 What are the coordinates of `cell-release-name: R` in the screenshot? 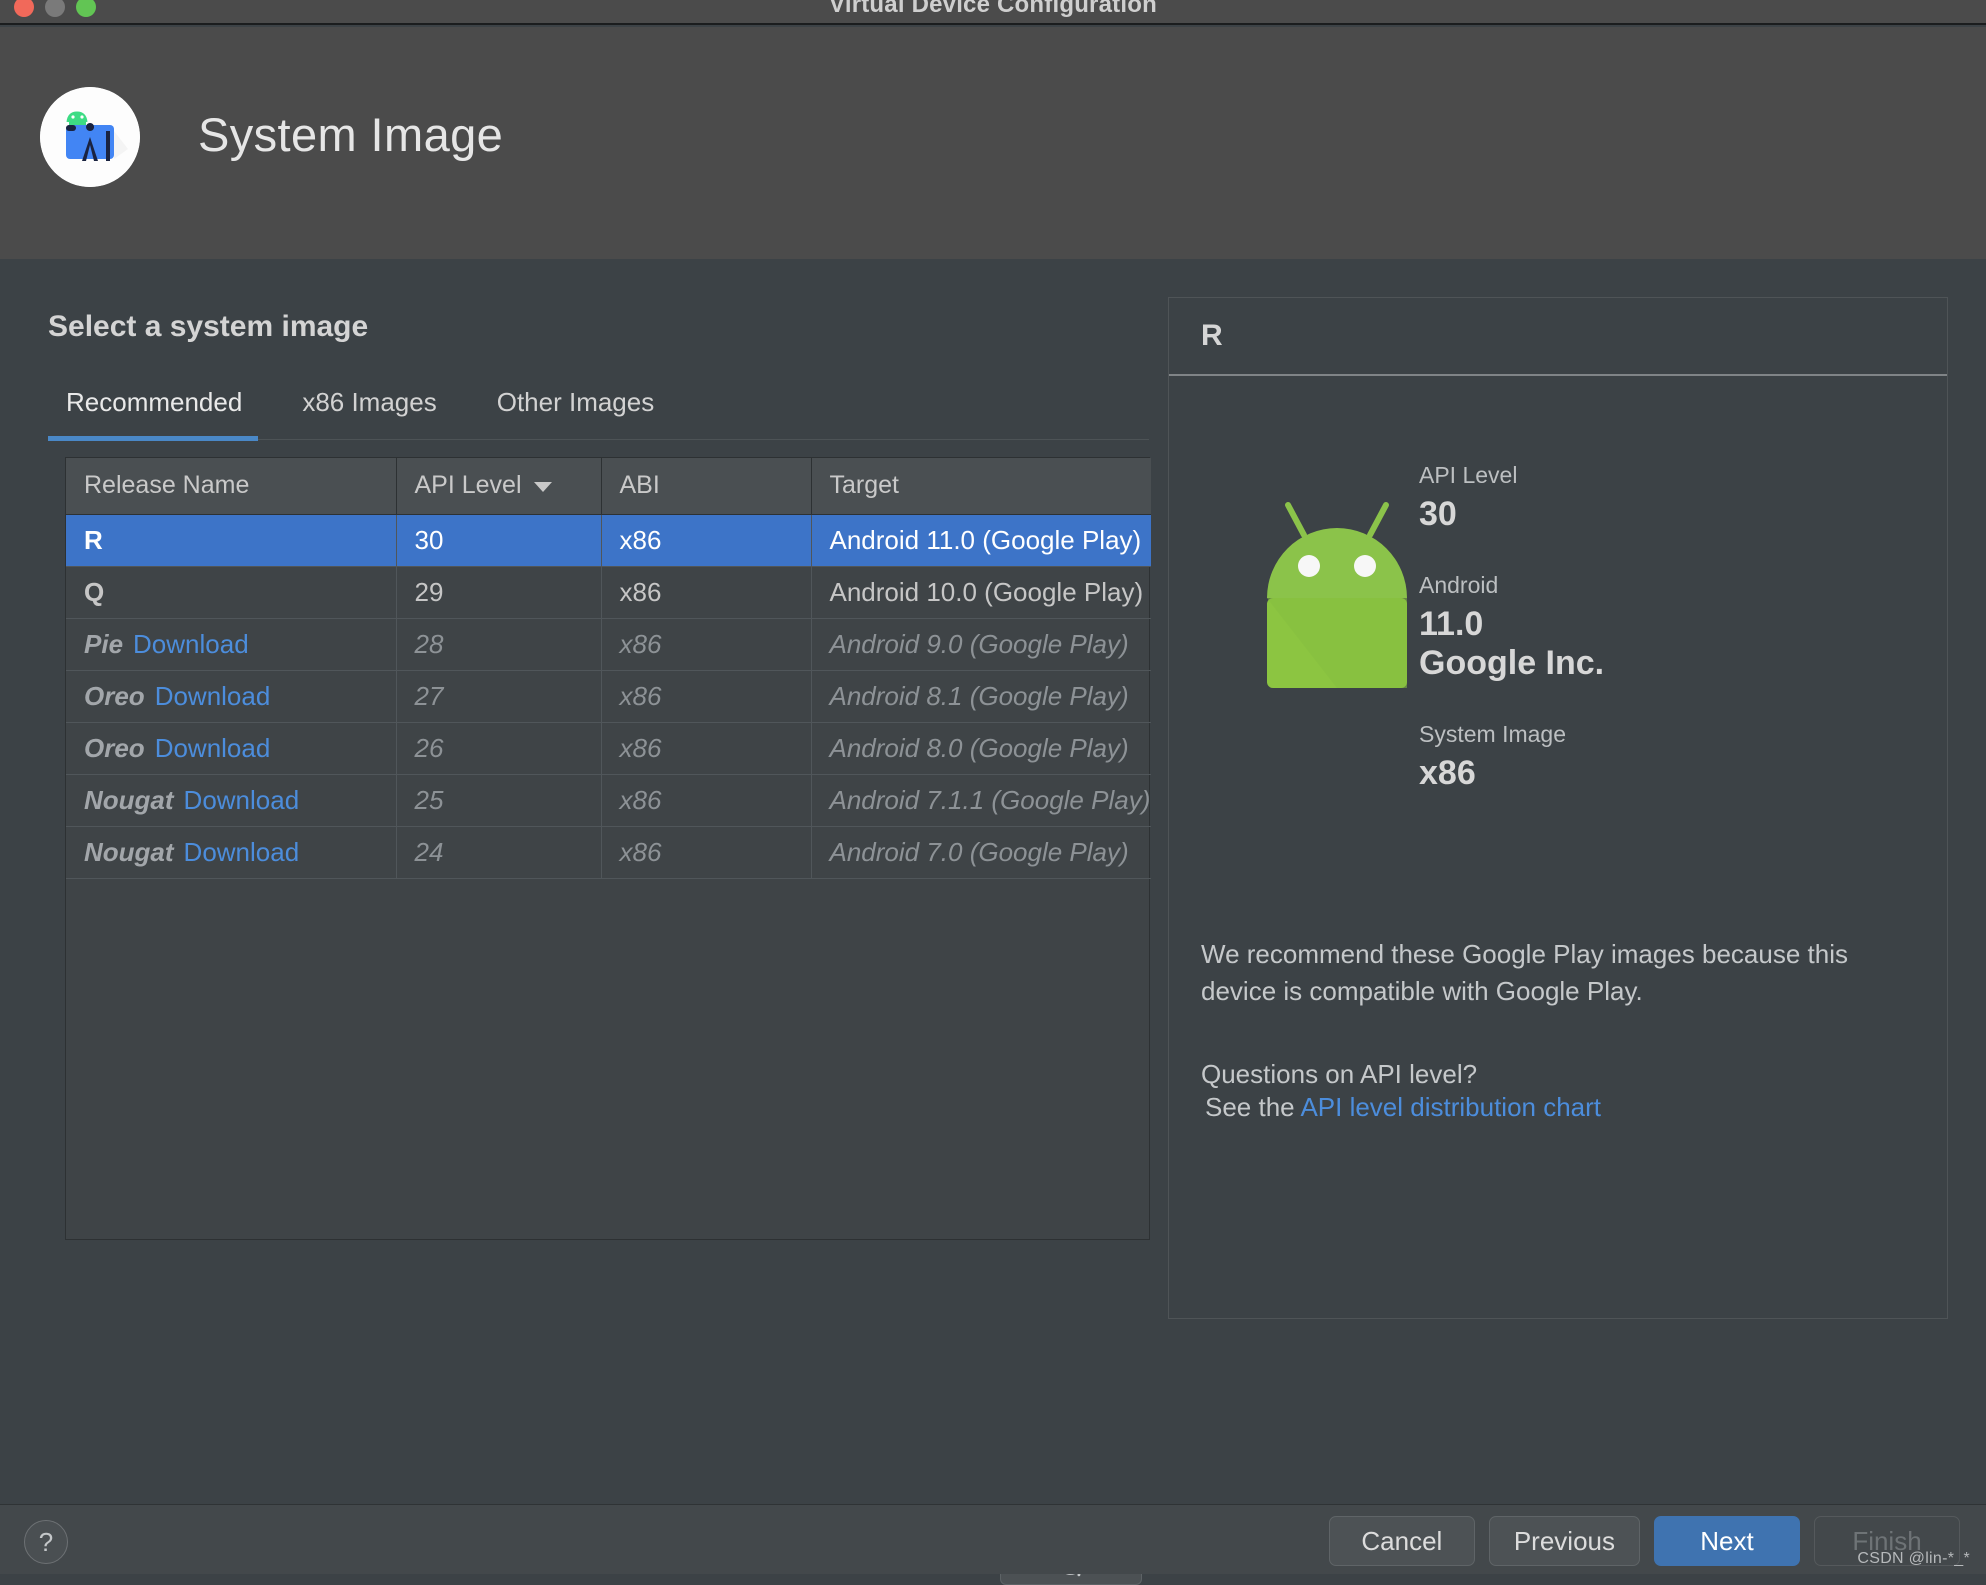 It's located at (231, 540).